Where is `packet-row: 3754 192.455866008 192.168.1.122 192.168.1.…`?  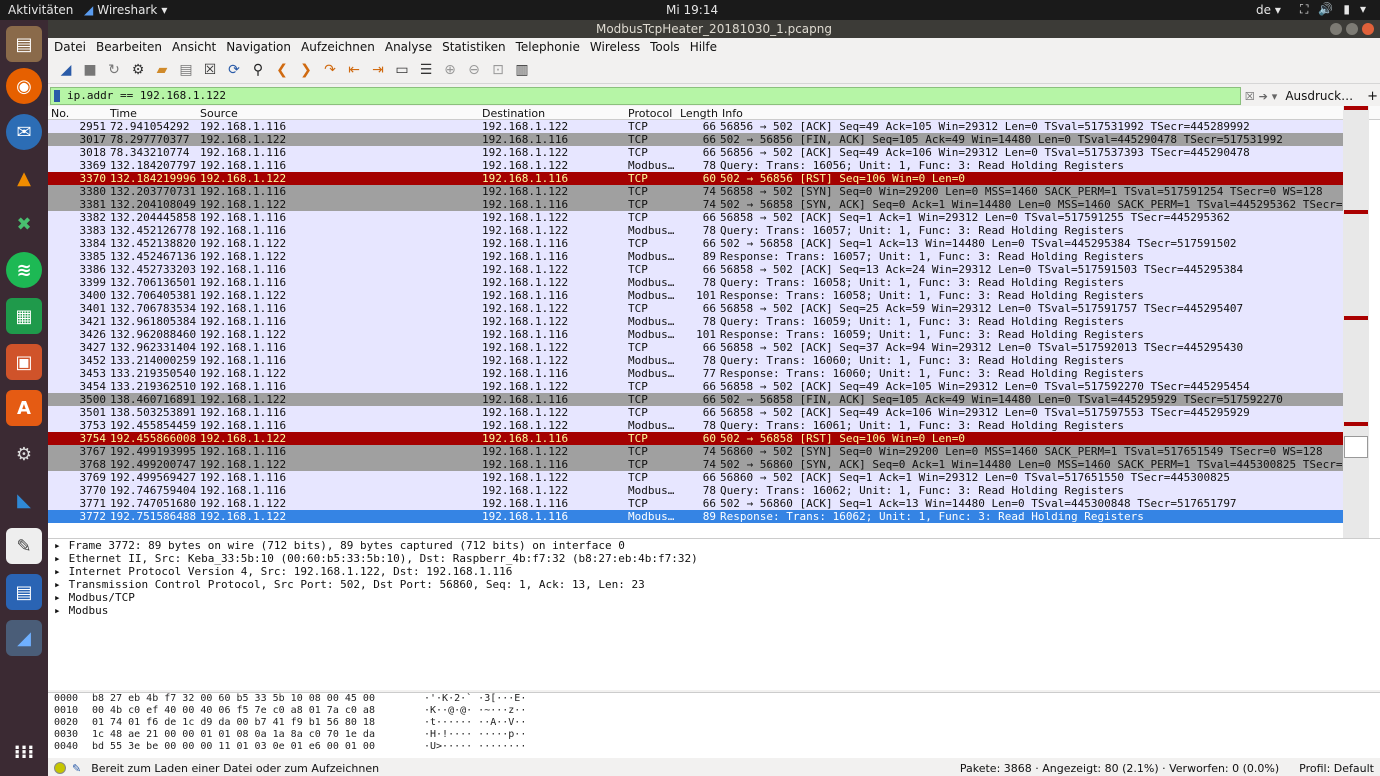
packet-row: 3754 192.455866008 192.168.1.122 192.168.1.… is located at coordinates (695, 438).